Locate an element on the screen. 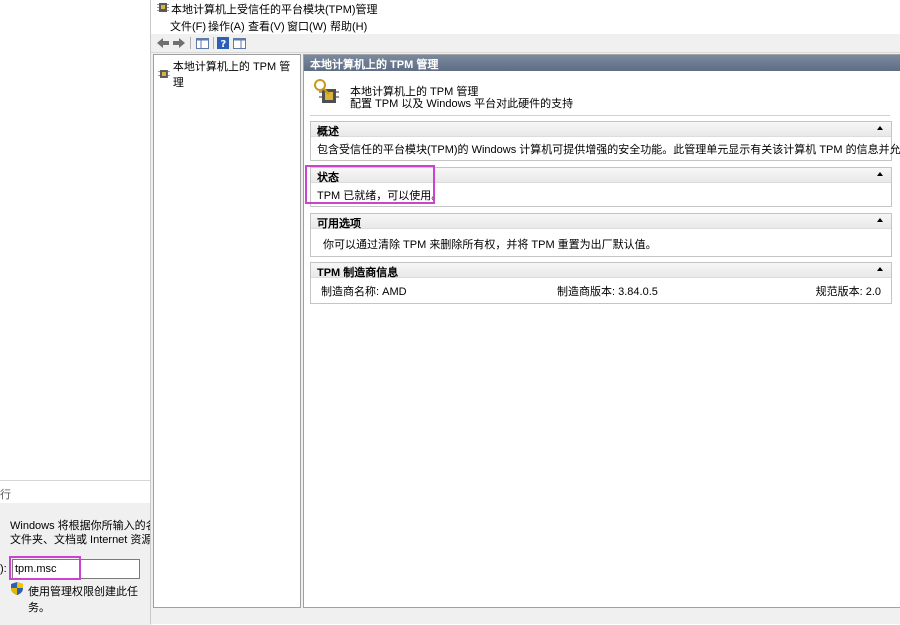 The width and height of the screenshot is (900, 625). manufacturer-title: TPM 制造商信息 is located at coordinates (358, 273).